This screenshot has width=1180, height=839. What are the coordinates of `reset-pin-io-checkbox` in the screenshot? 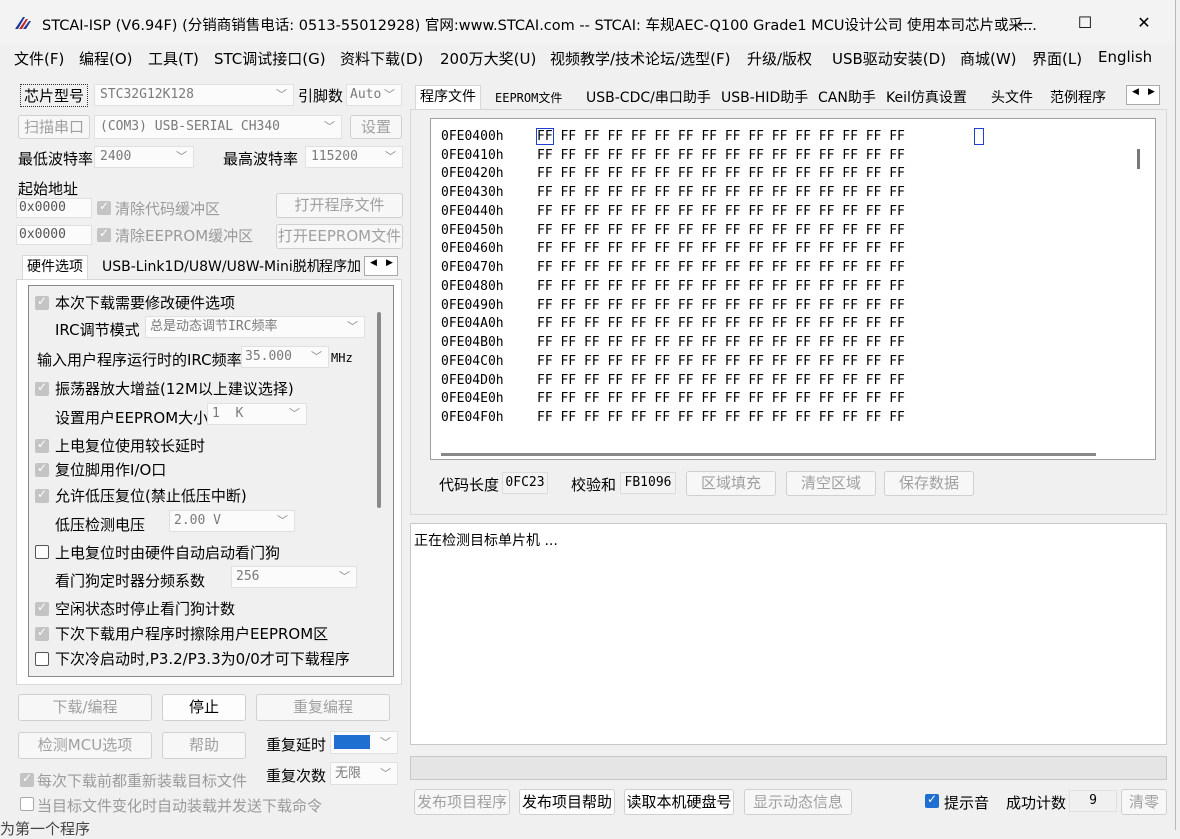 It's located at (42, 469).